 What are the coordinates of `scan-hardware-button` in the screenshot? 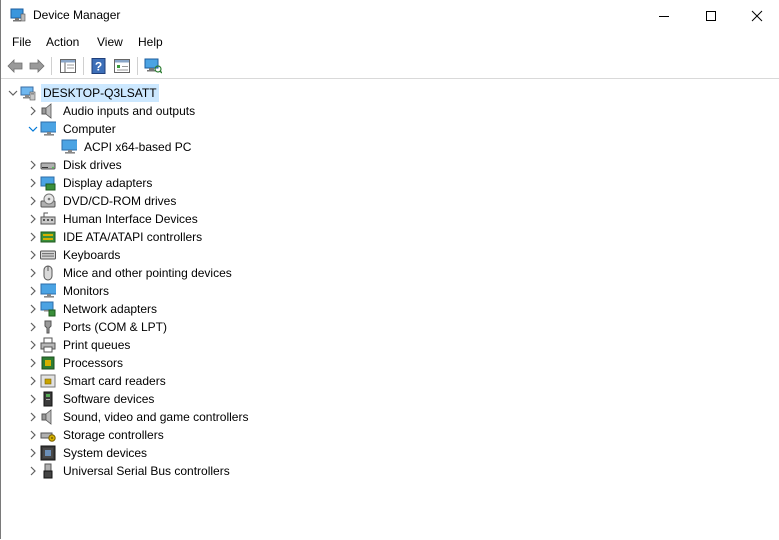 It's located at (153, 66).